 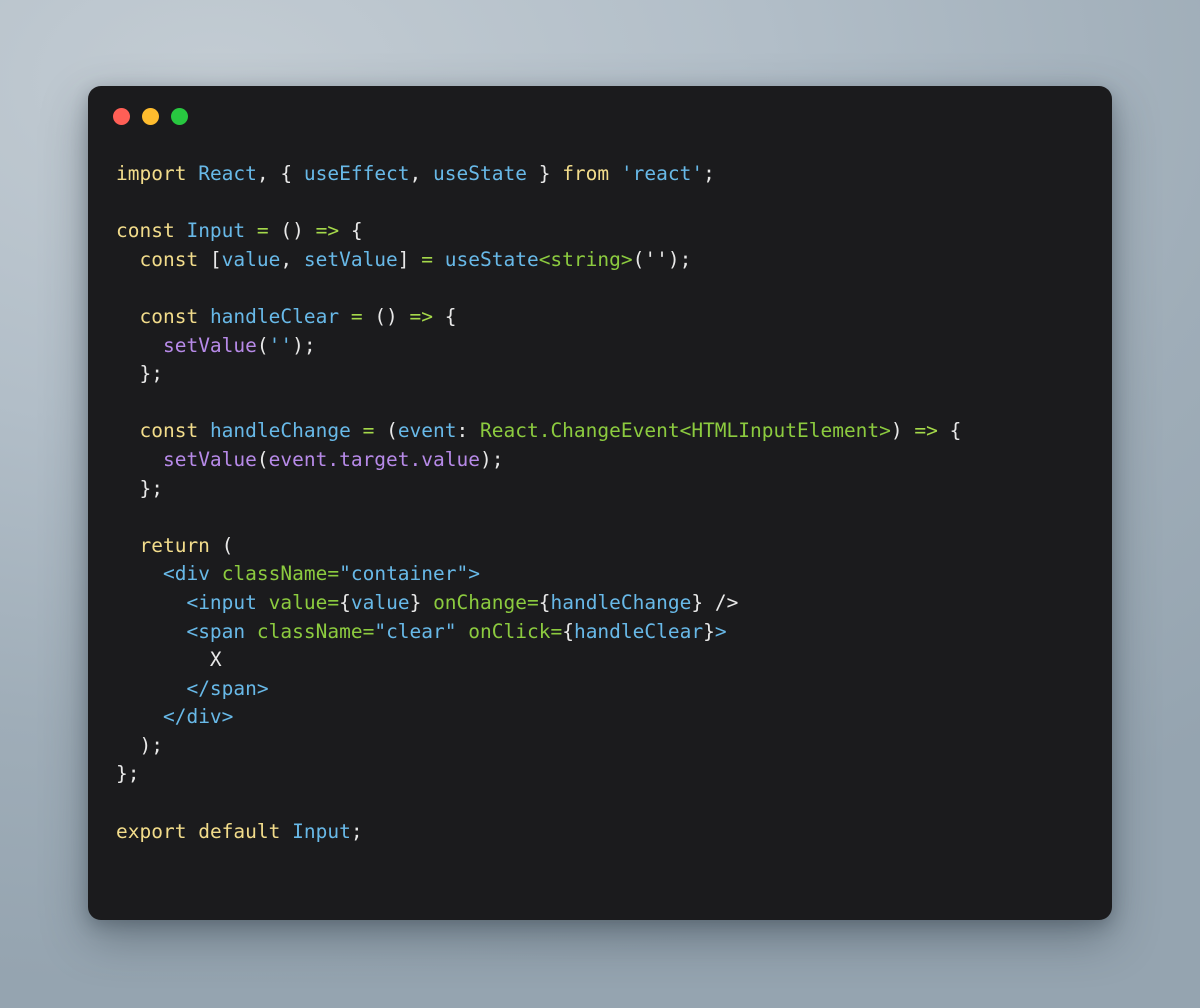 What do you see at coordinates (210, 259) in the screenshot?
I see `code-token: [` at bounding box center [210, 259].